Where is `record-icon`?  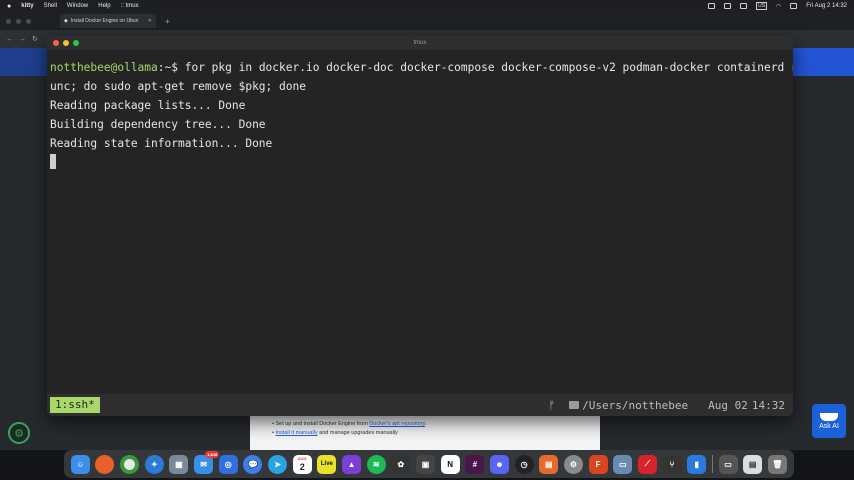
record-icon is located at coordinates (712, 6).